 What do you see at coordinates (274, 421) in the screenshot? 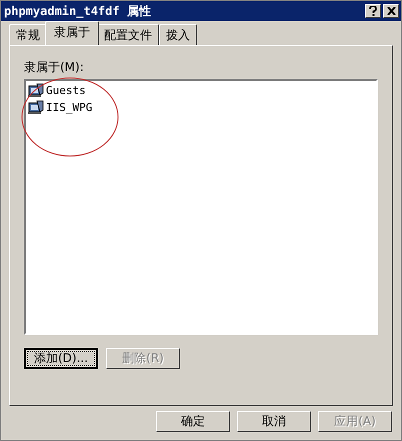
I see `cancel-button: 取消` at bounding box center [274, 421].